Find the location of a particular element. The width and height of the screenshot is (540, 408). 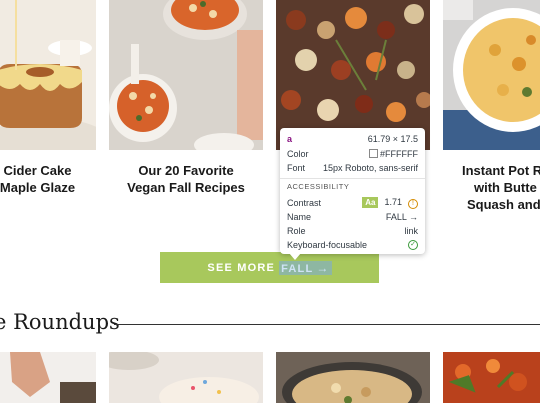

font-value: 15px Roboto, sans-serif is located at coordinates (370, 167).